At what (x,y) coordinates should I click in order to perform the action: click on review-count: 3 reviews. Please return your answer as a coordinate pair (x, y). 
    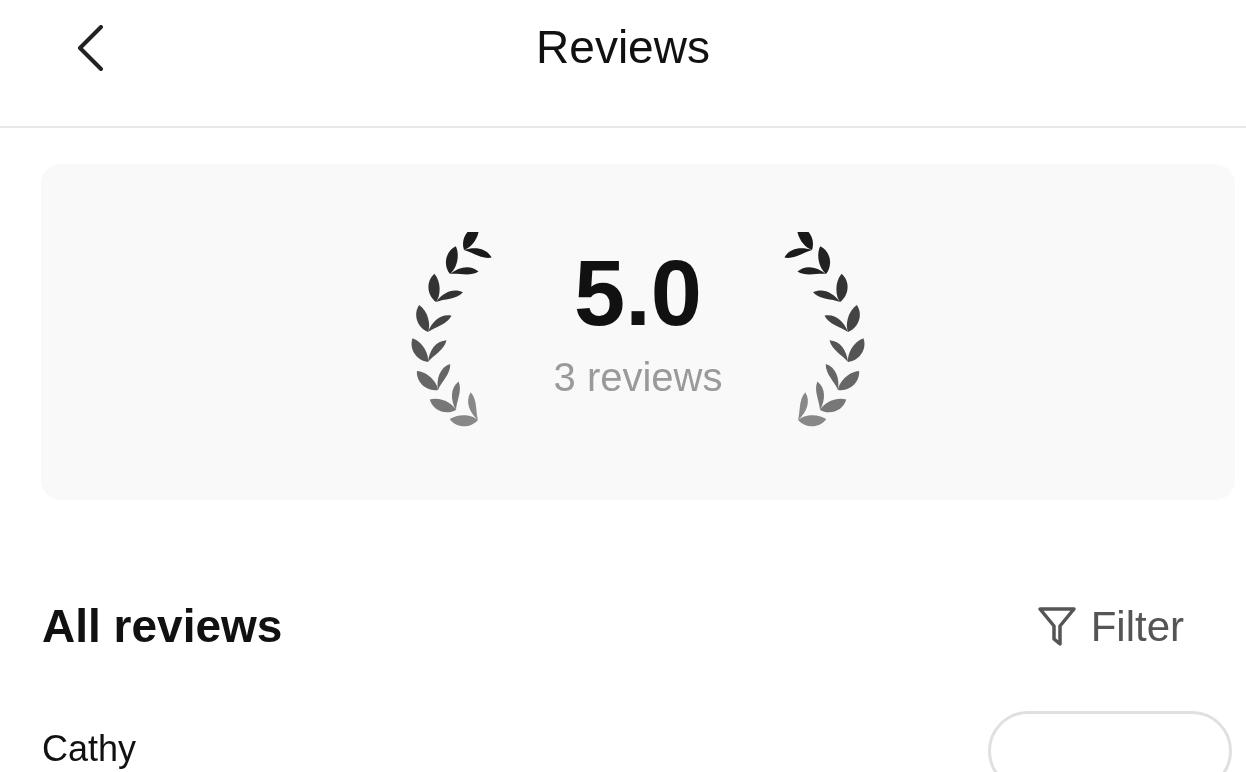
    Looking at the image, I should click on (638, 377).